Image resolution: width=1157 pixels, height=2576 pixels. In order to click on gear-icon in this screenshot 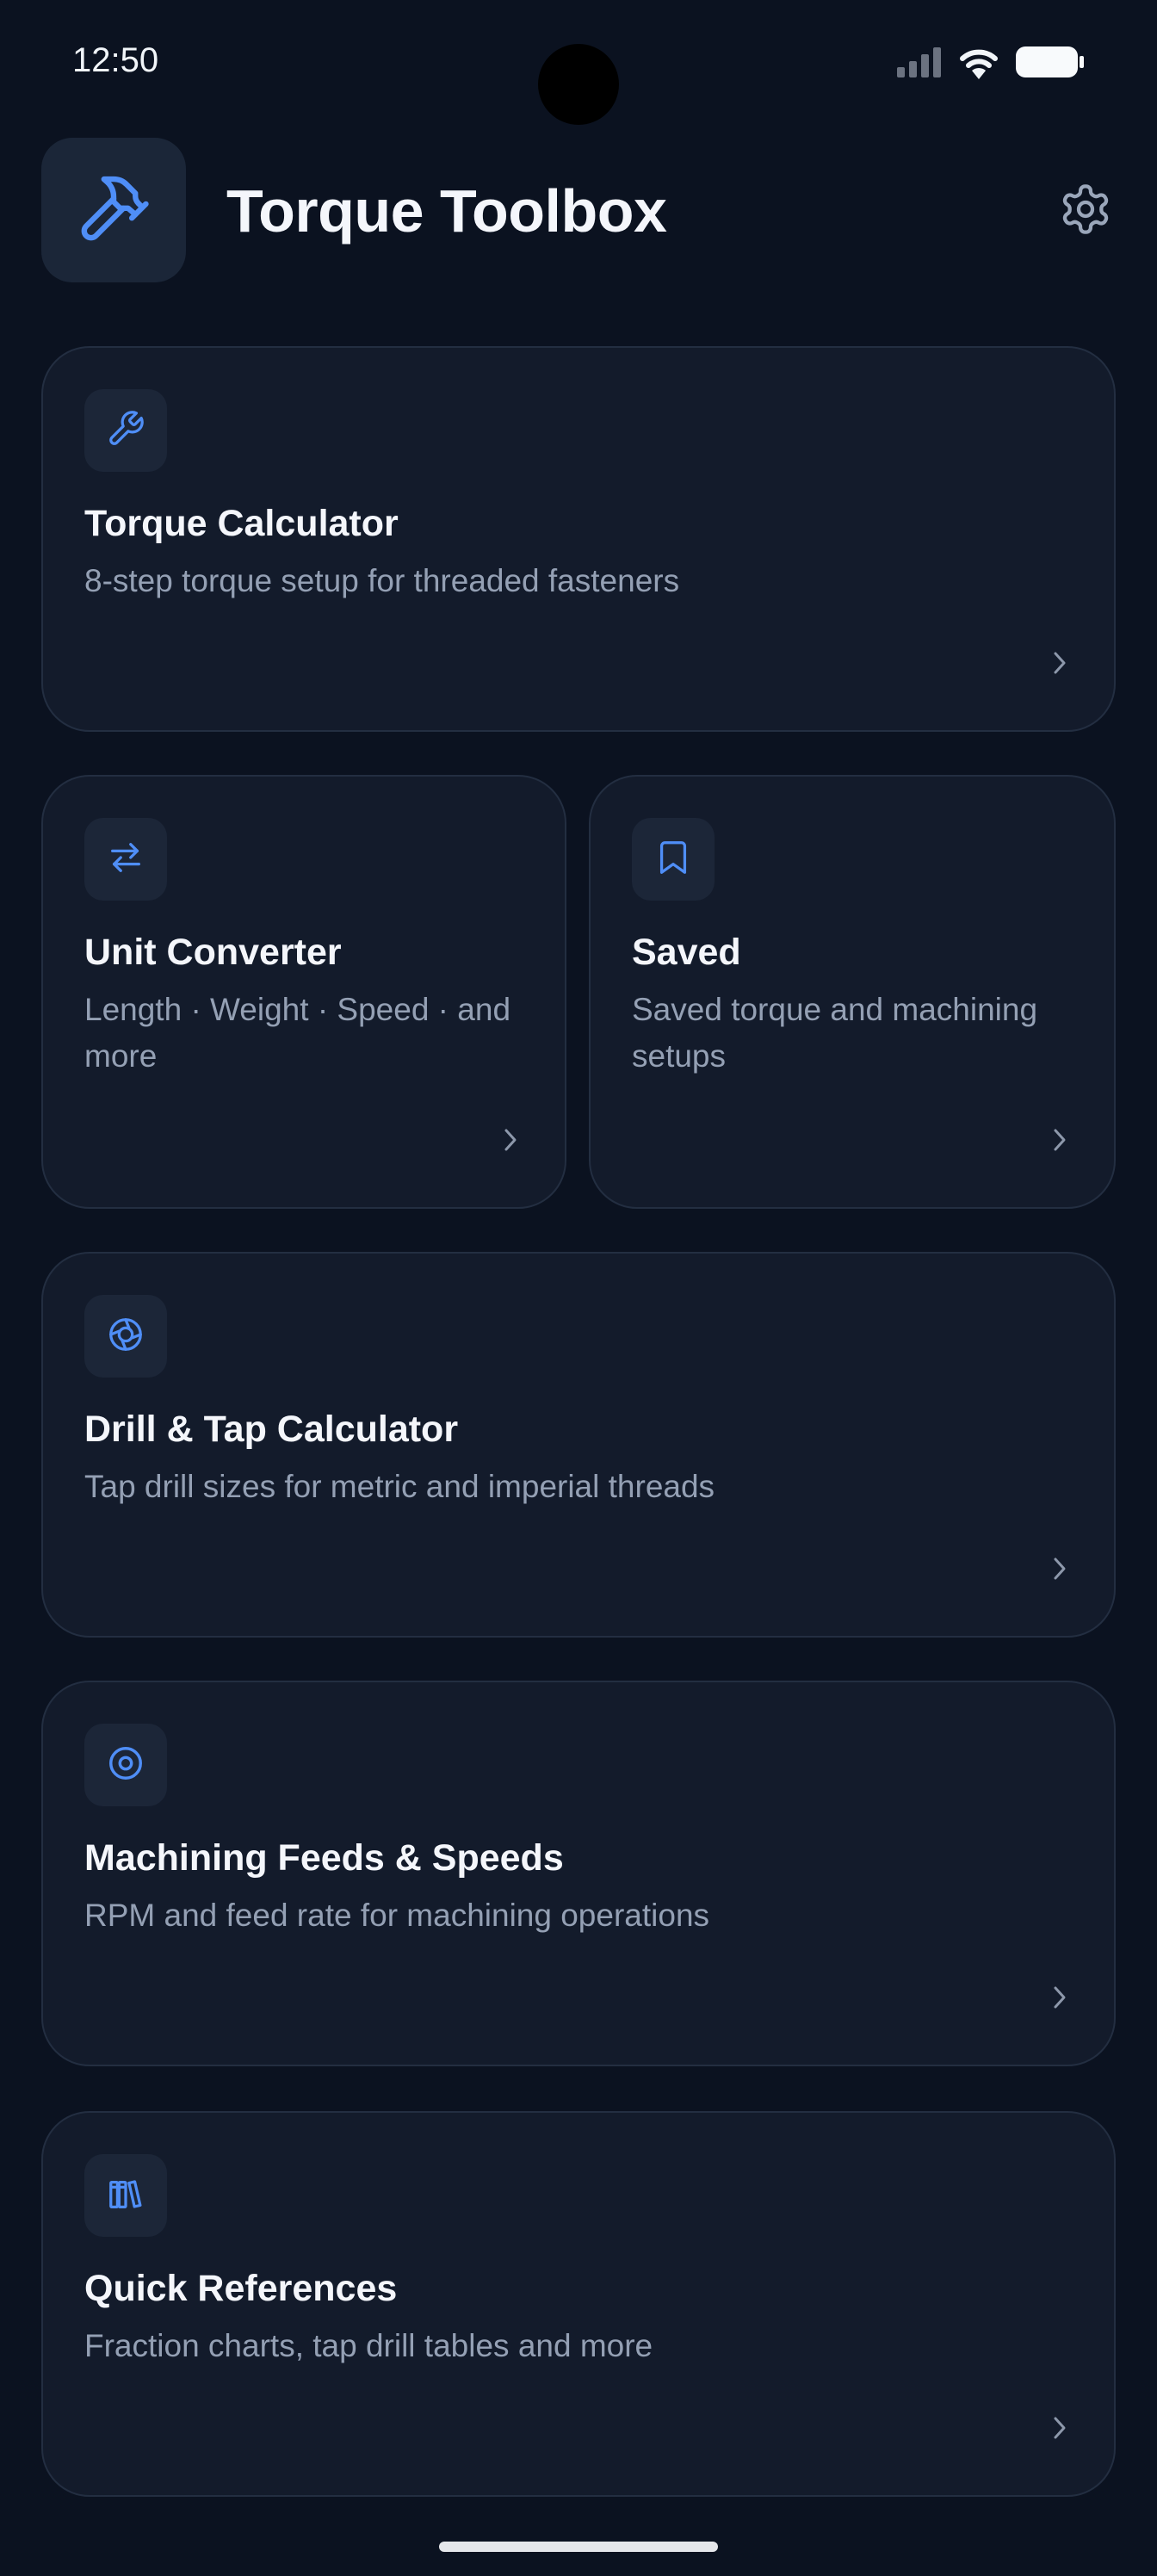, I will do `click(1086, 212)`.